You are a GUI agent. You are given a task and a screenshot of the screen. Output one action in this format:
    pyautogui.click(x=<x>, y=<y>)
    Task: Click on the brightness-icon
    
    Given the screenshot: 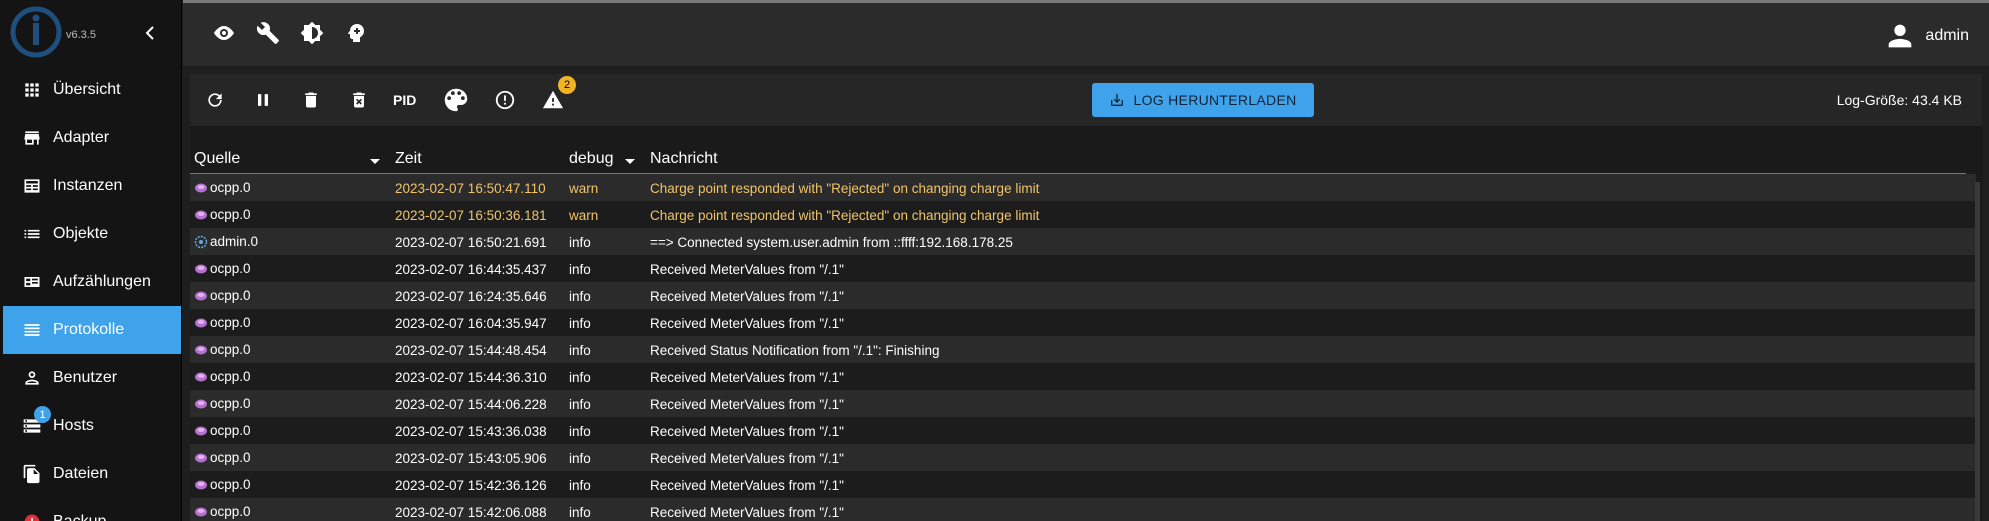 What is the action you would take?
    pyautogui.click(x=312, y=33)
    